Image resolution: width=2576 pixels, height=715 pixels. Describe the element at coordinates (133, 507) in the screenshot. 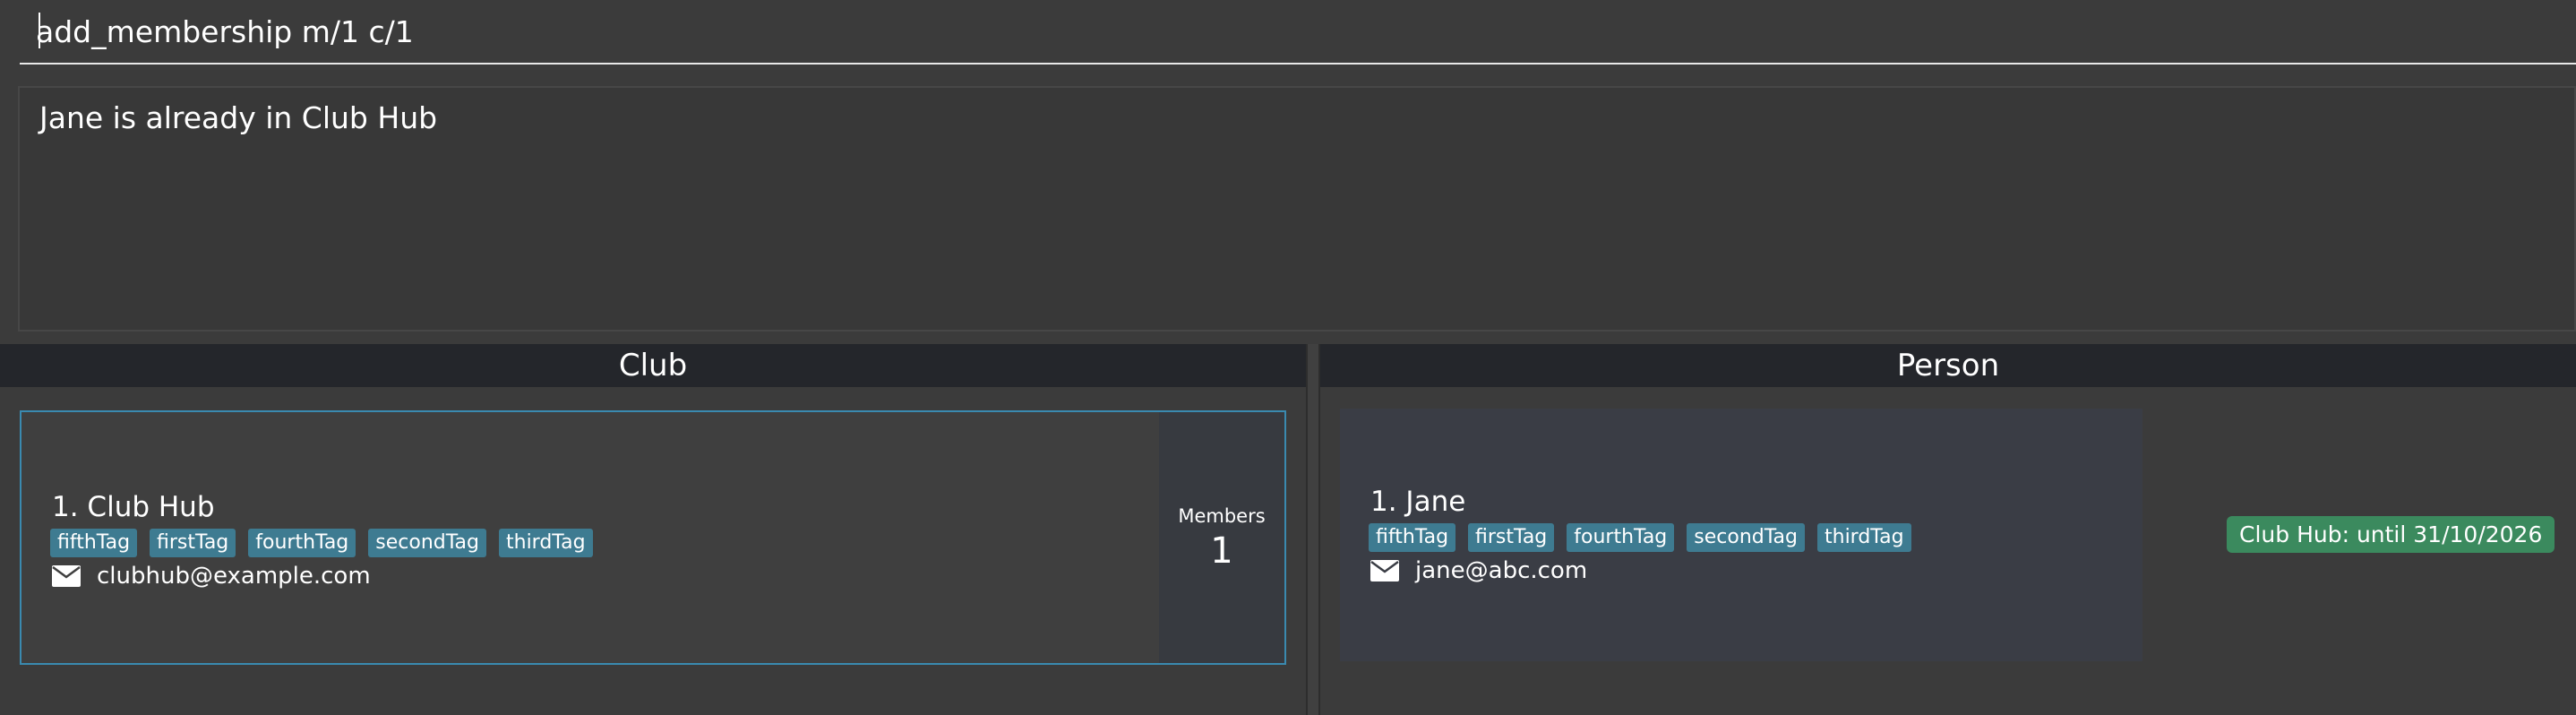

I see `club-name: 1. Club Hub` at that location.